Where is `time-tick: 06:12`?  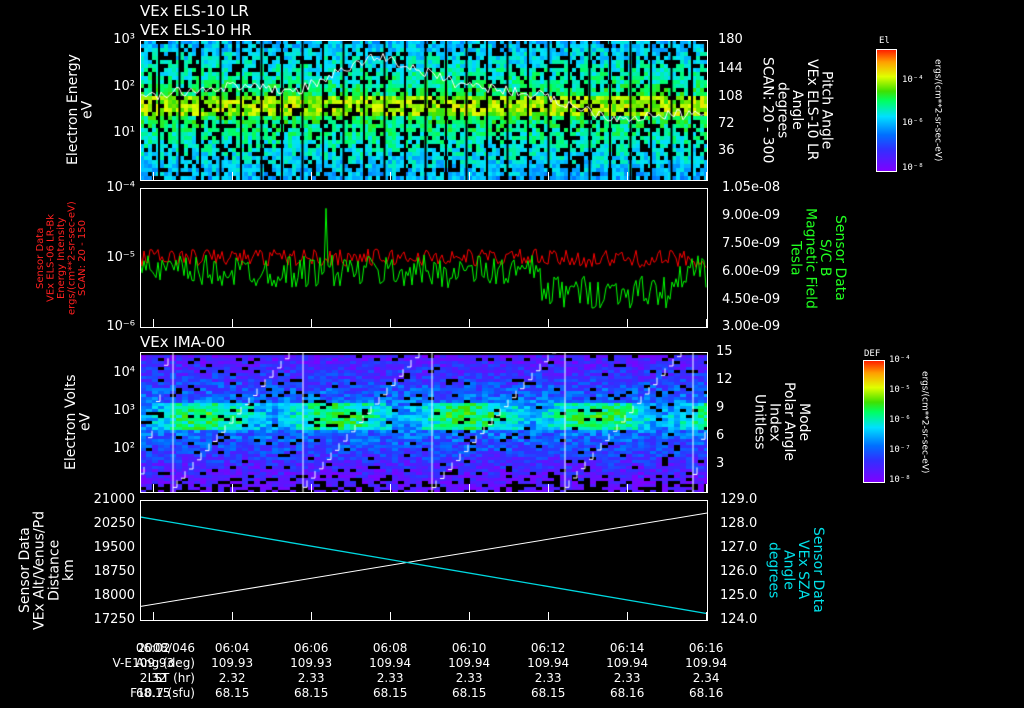 time-tick: 06:12 is located at coordinates (548, 648).